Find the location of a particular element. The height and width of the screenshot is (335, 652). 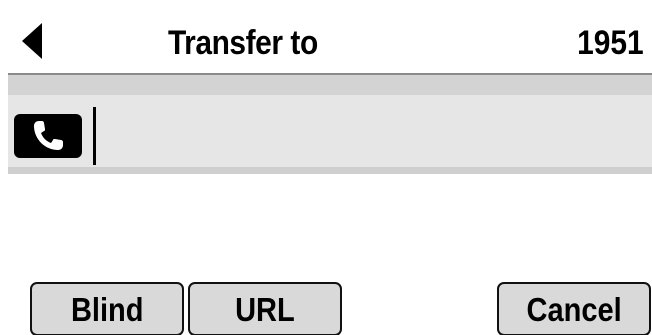

blind-transfer-button: Blind is located at coordinates (107, 308).